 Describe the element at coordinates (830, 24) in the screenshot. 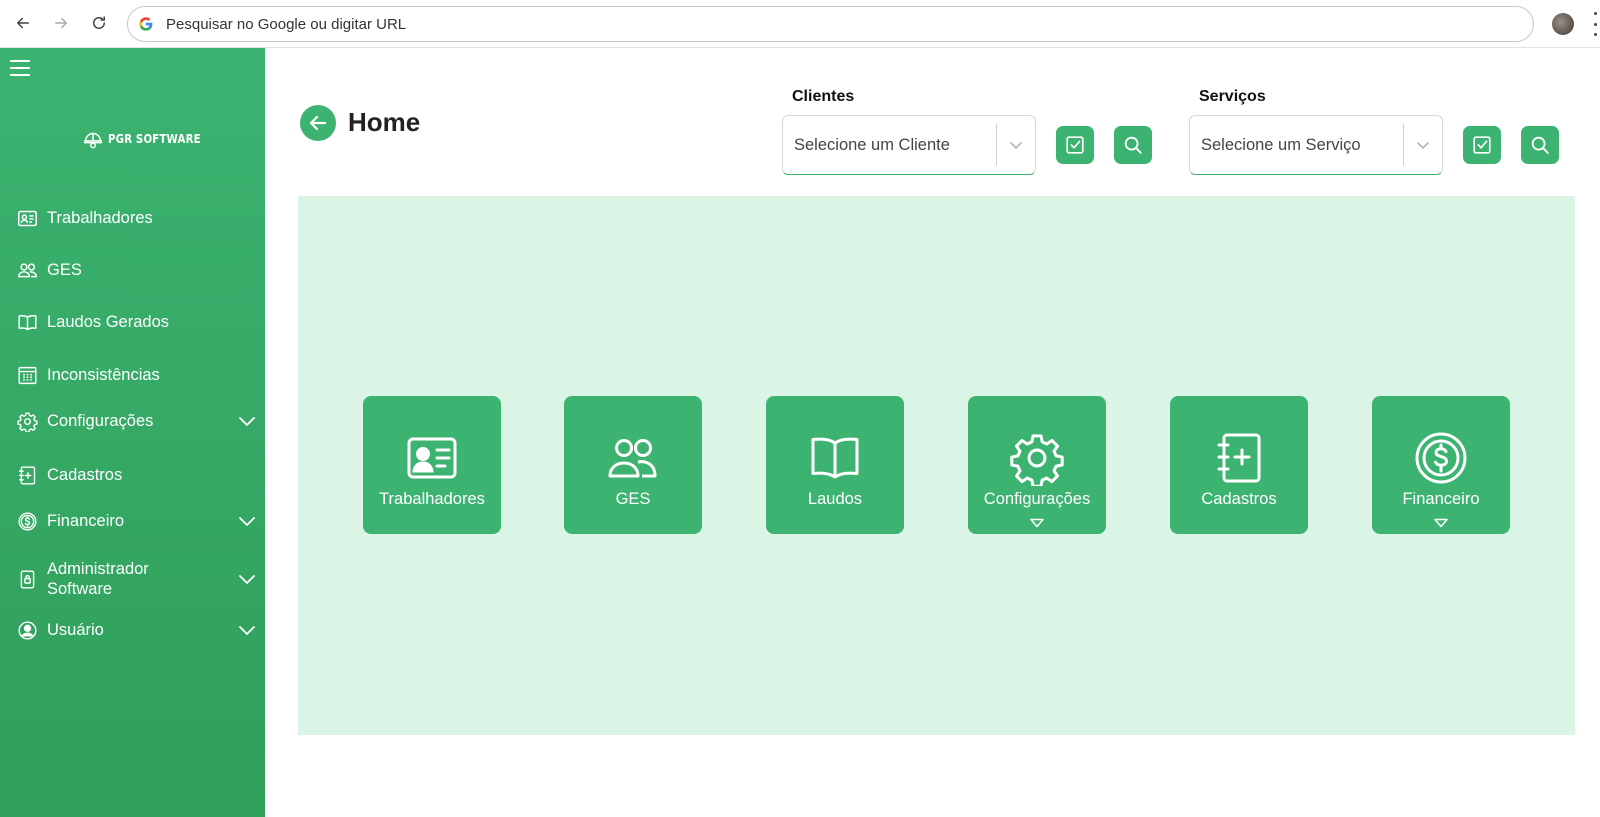

I see `address-bar: Pesquisar no Google ou digitar URL` at that location.